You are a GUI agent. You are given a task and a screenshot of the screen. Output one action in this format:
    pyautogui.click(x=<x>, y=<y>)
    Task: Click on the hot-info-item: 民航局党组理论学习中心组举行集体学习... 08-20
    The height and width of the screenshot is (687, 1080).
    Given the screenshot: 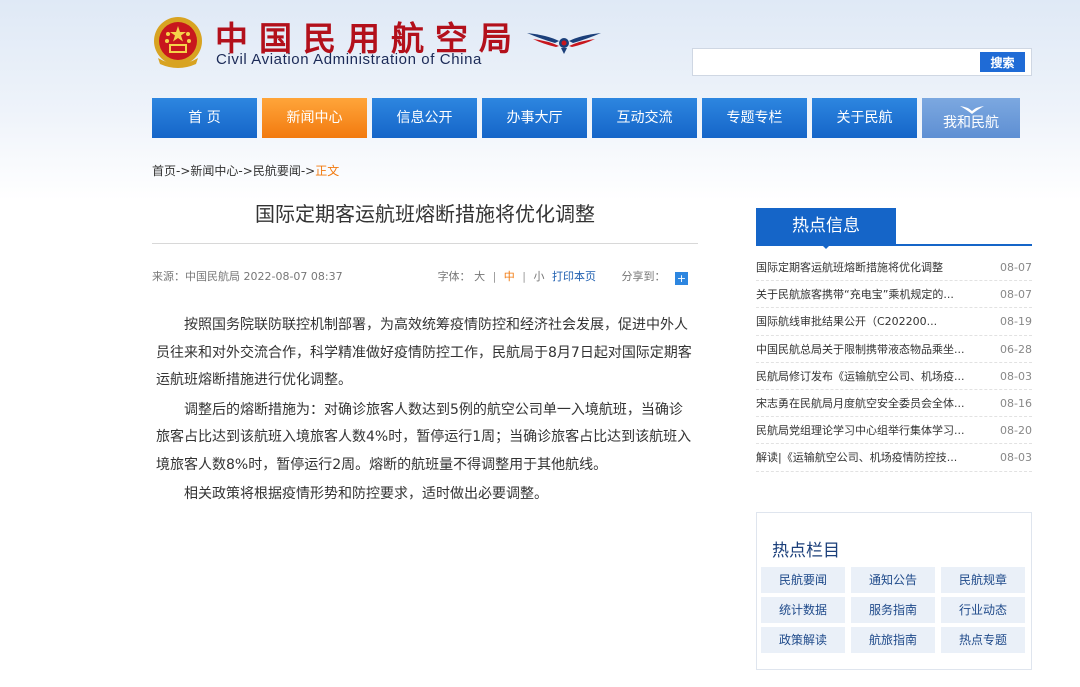 What is the action you would take?
    pyautogui.click(x=894, y=431)
    